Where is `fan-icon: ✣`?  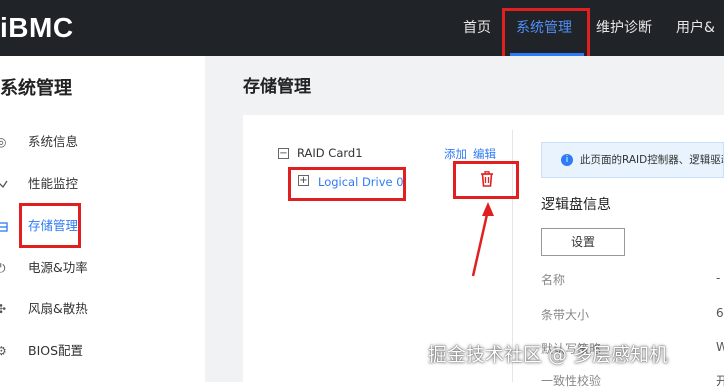
fan-icon: ✣ is located at coordinates (3, 309).